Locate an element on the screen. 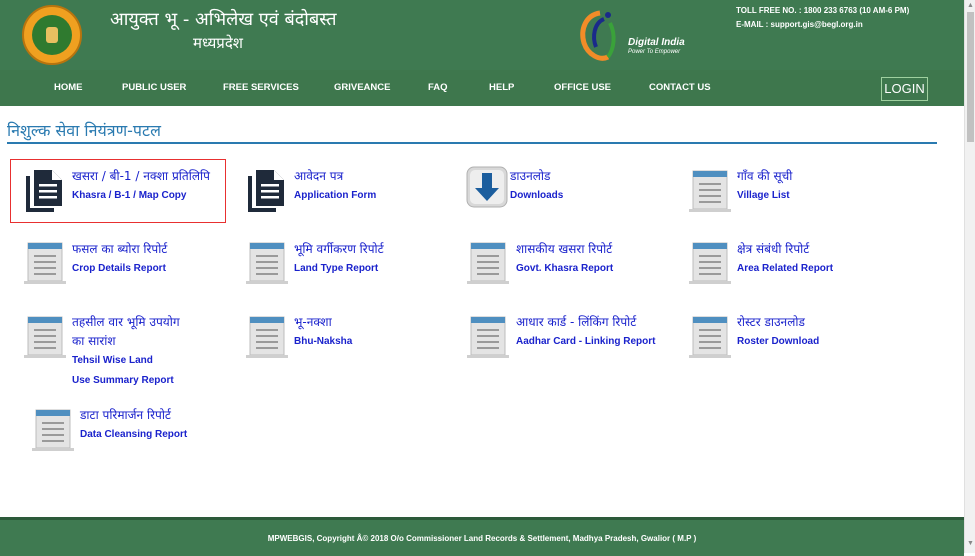 The width and height of the screenshot is (975, 556). service-label-hi-line2: का सारांश is located at coordinates (94, 340).